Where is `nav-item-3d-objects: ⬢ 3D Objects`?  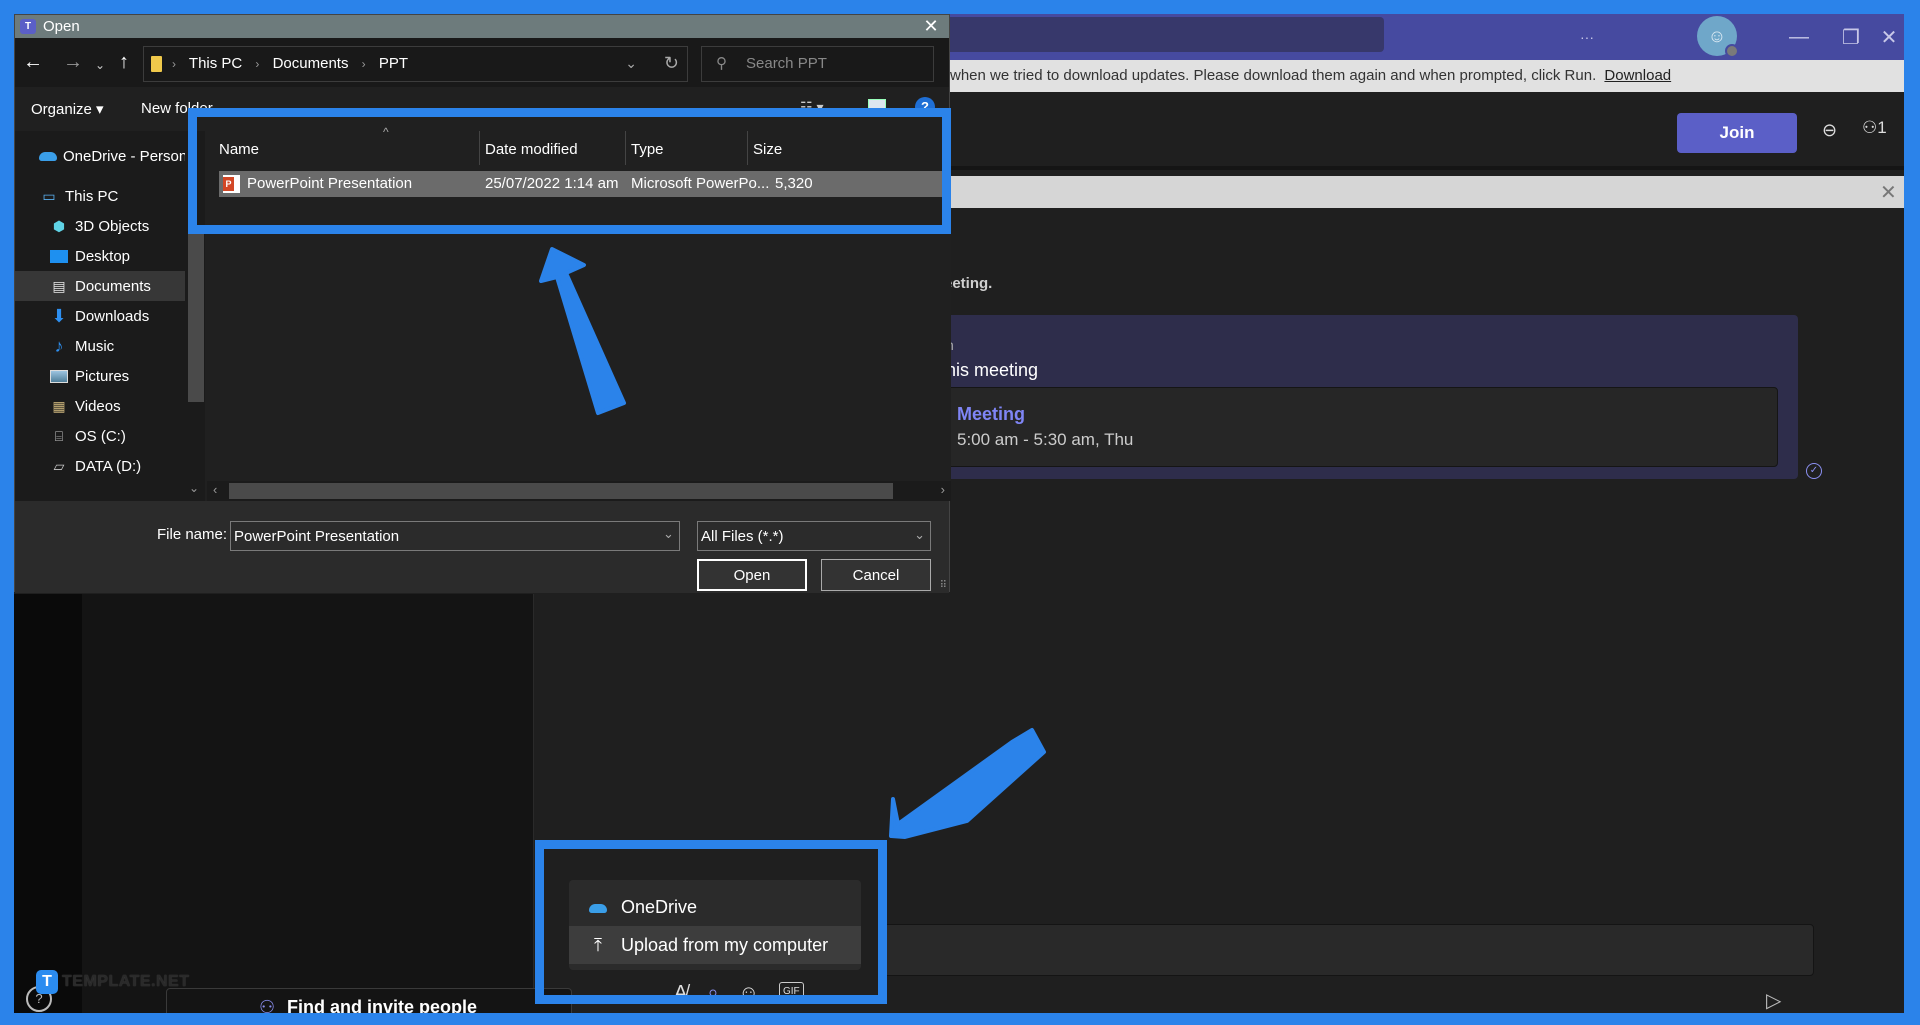 nav-item-3d-objects: ⬢ 3D Objects is located at coordinates (100, 226).